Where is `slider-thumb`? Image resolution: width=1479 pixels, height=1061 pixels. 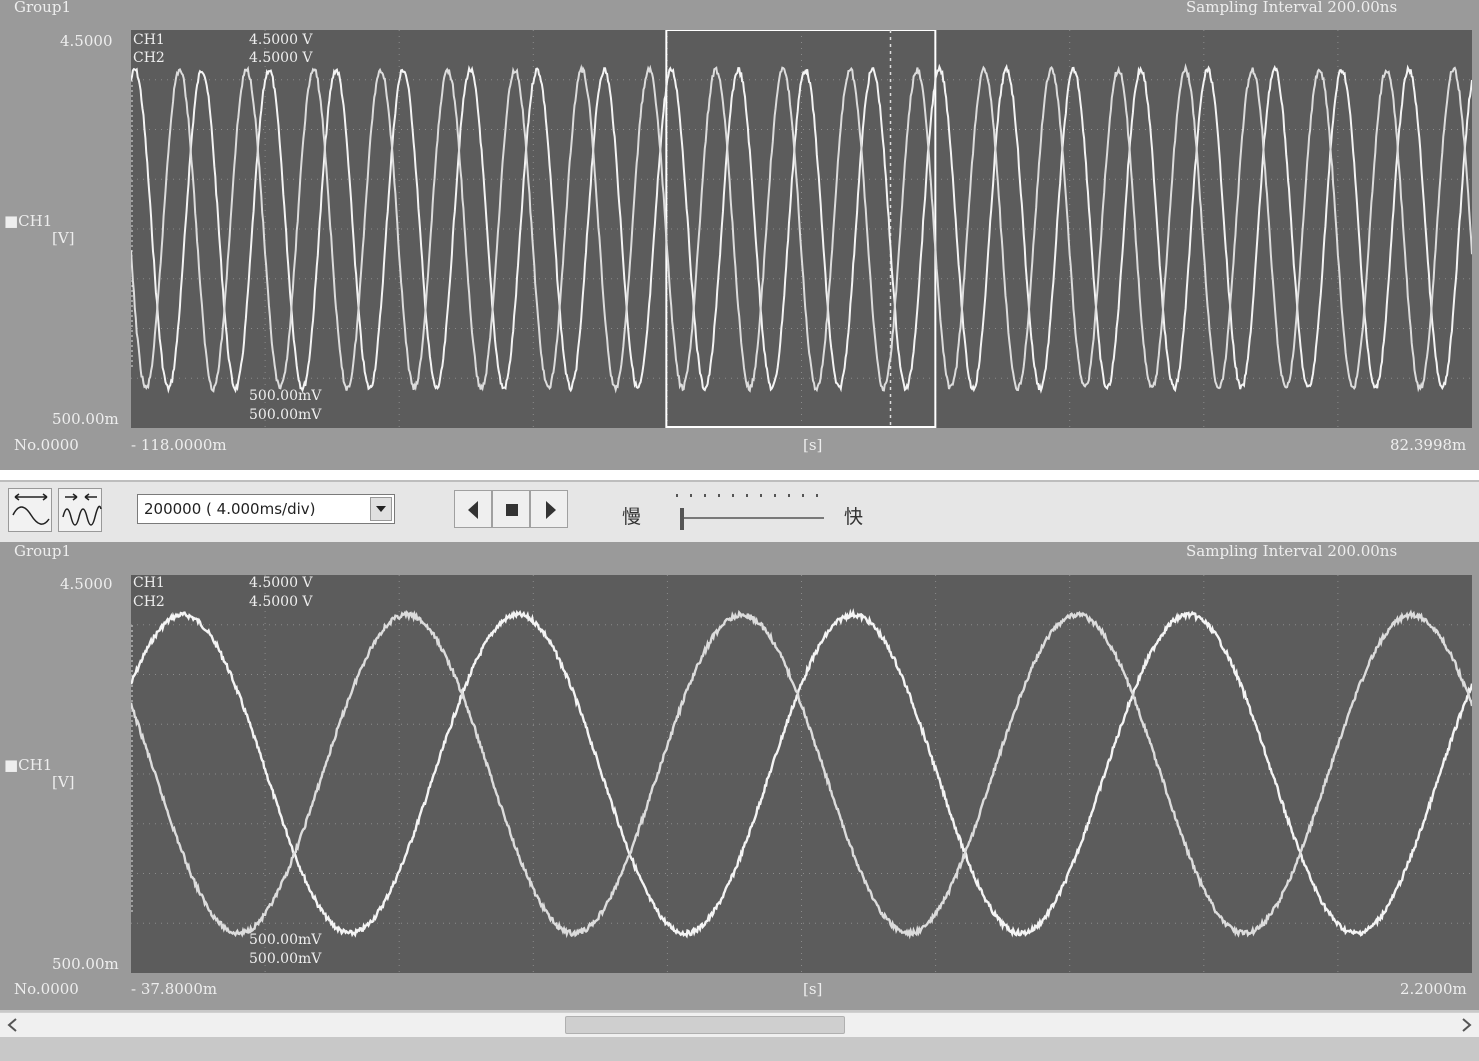 slider-thumb is located at coordinates (682, 519).